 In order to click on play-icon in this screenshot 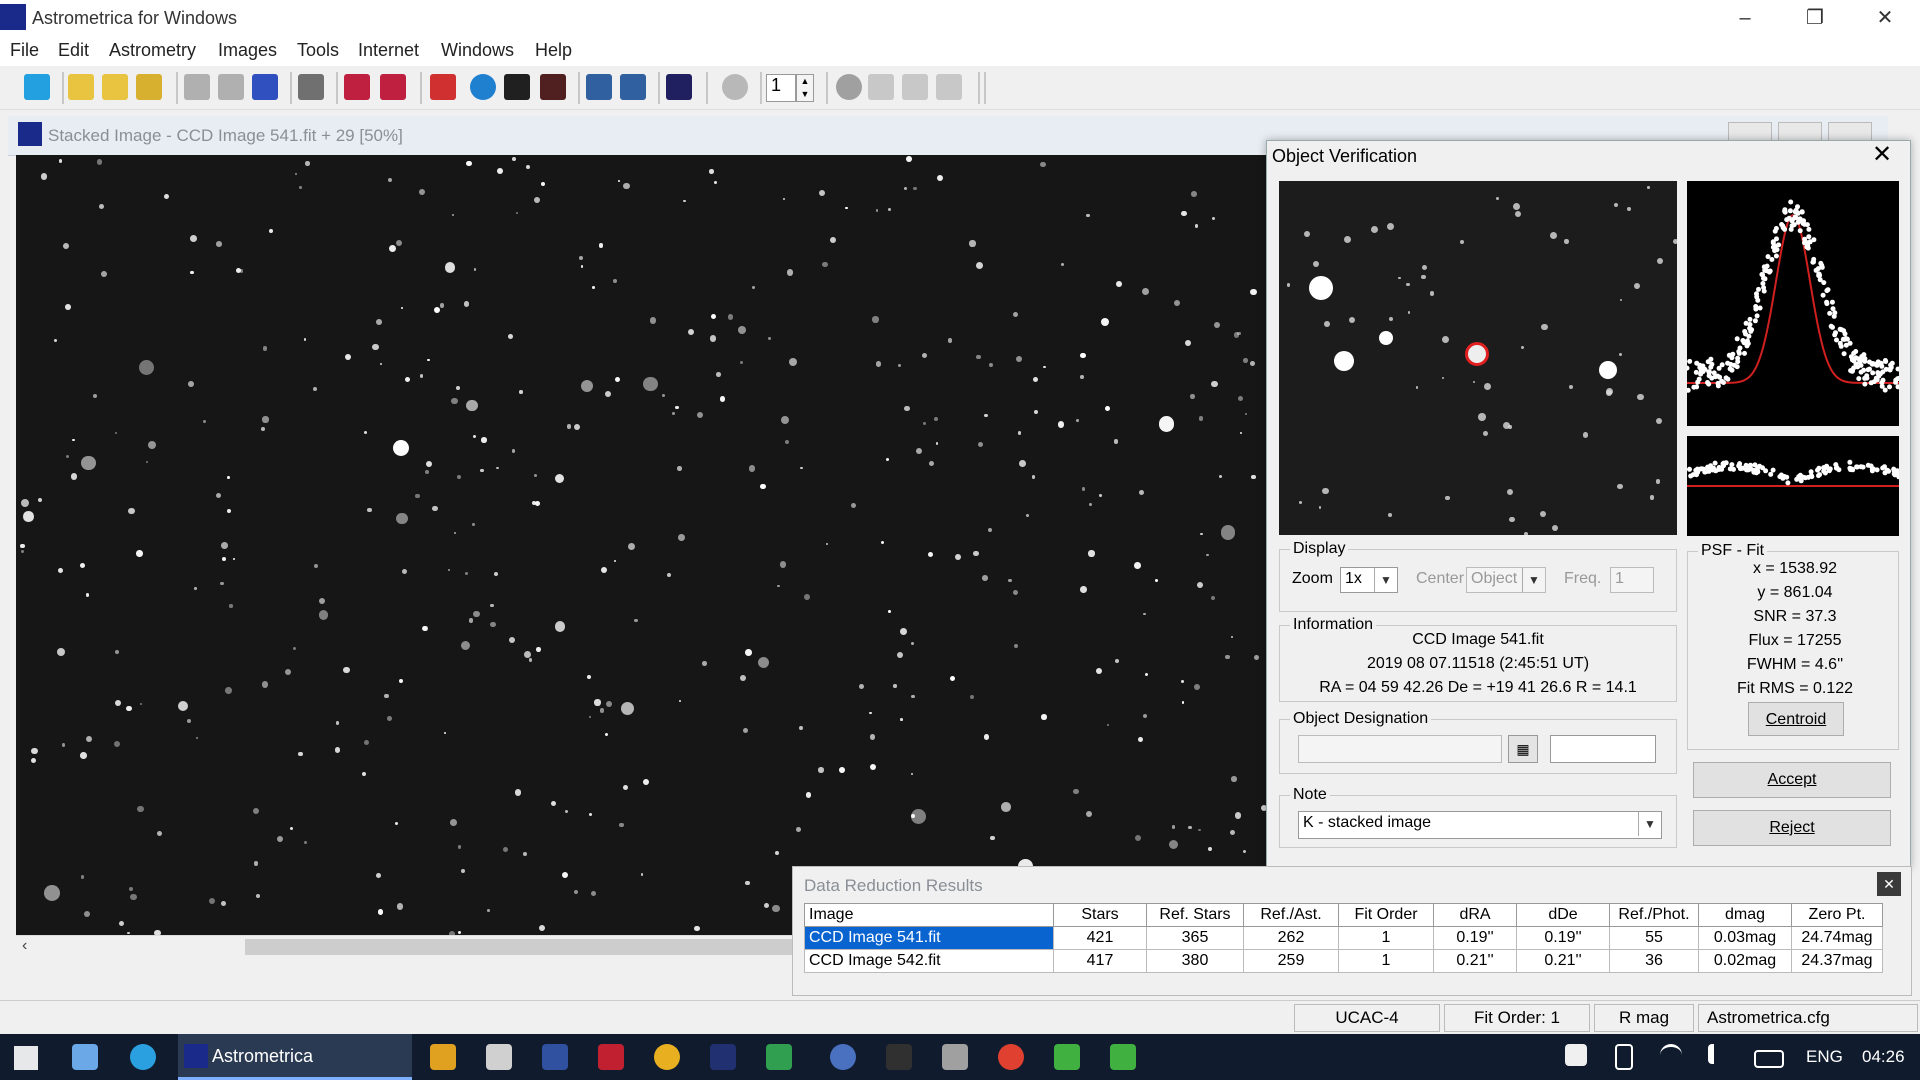, I will do `click(949, 87)`.